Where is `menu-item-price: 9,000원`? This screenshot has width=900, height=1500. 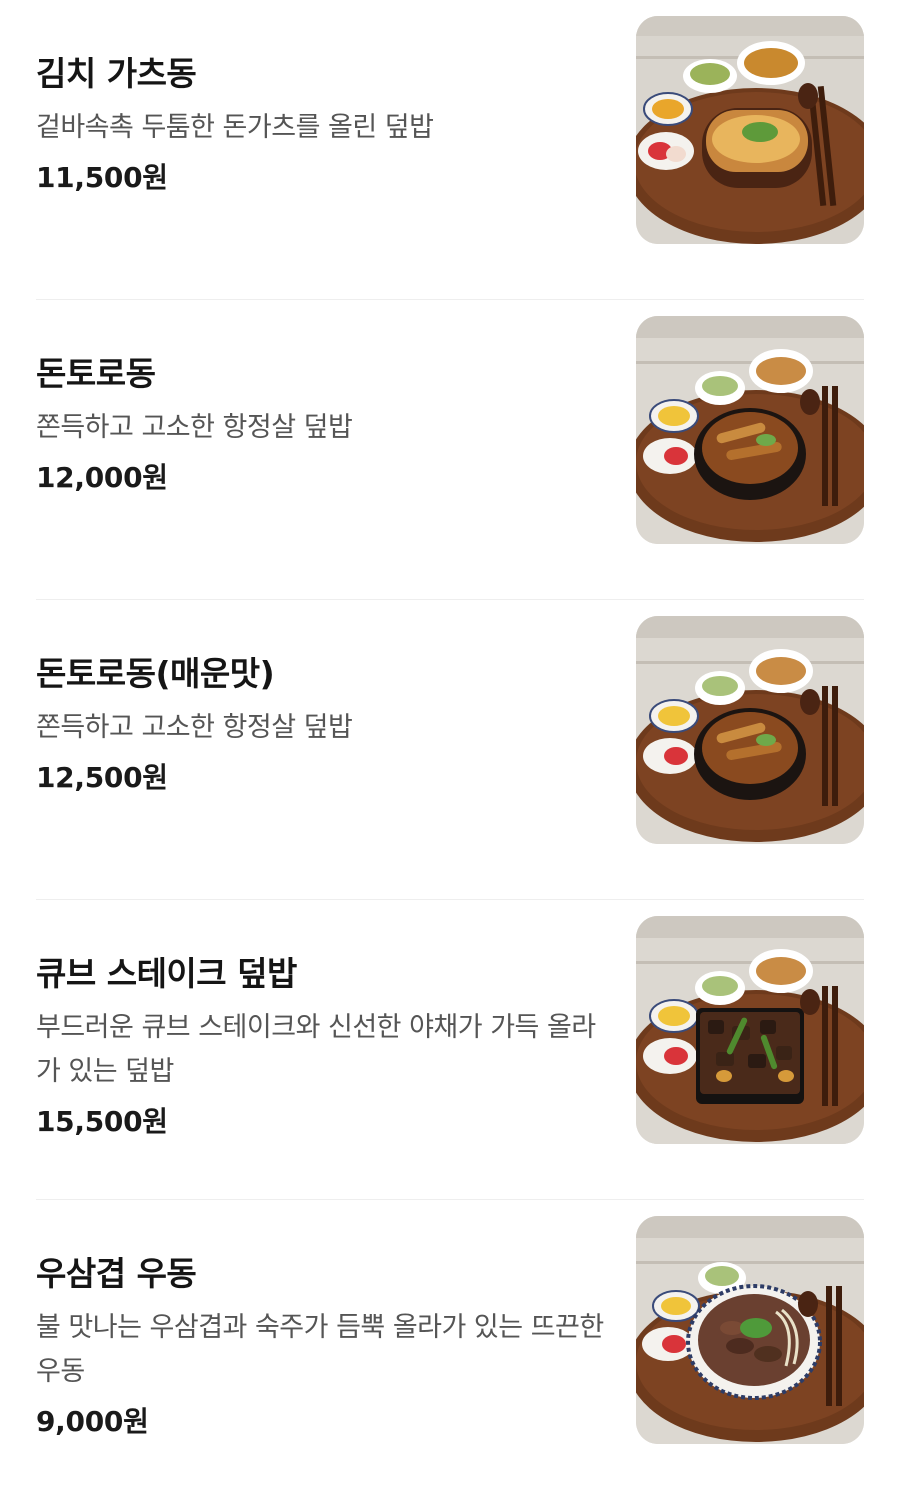 menu-item-price: 9,000원 is located at coordinates (92, 1421).